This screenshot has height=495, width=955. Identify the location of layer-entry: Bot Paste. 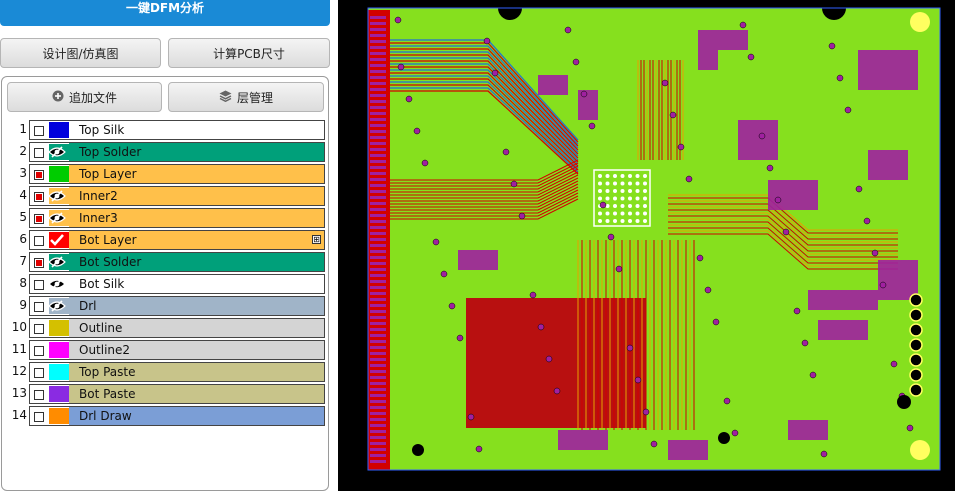
(177, 394).